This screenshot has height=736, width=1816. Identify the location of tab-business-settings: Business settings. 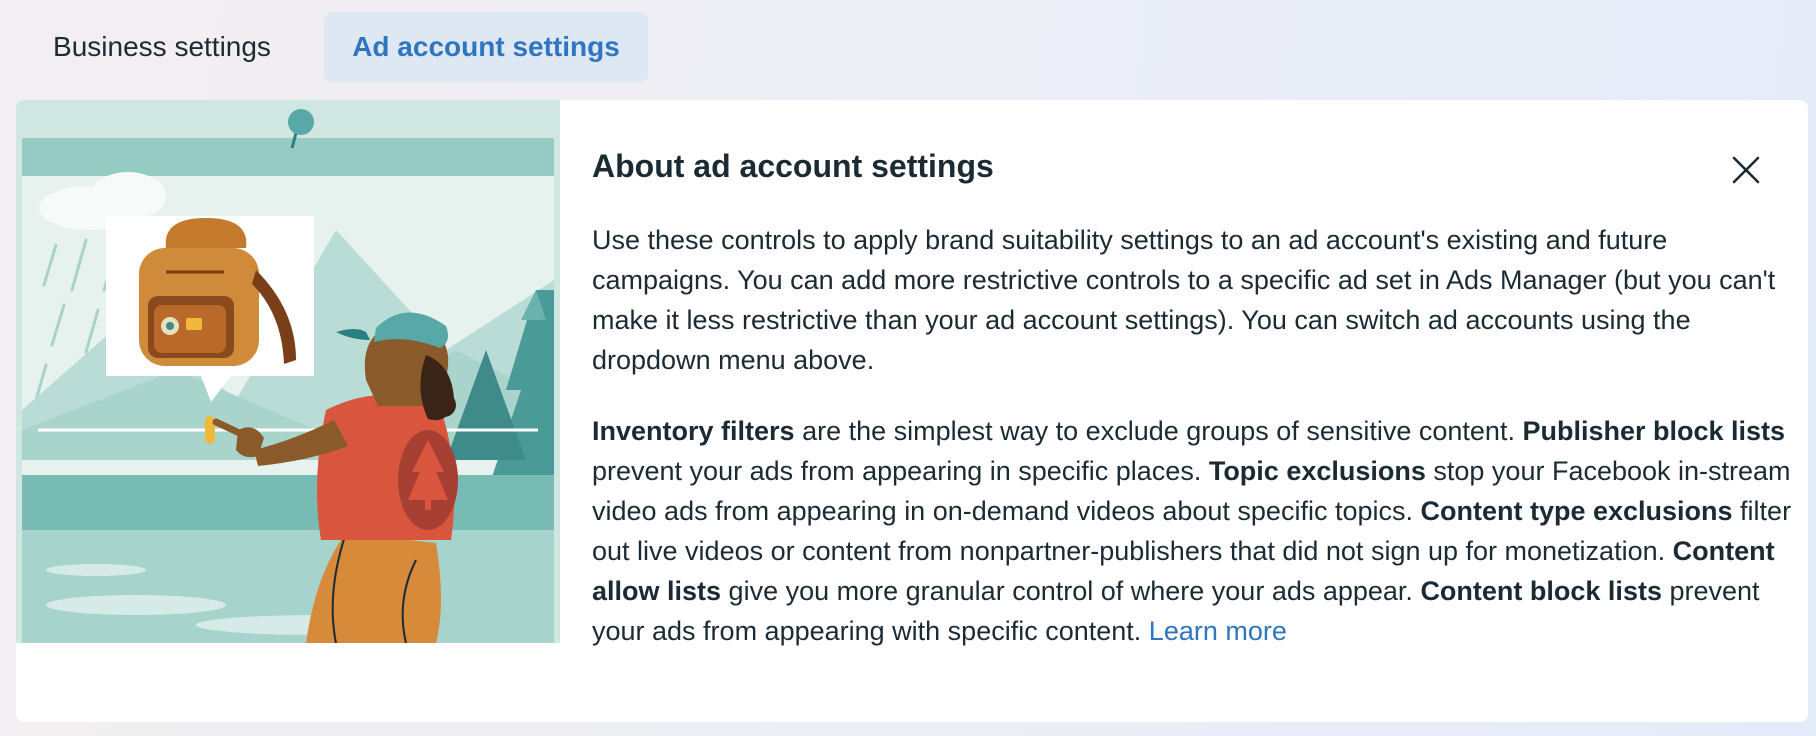
(162, 47).